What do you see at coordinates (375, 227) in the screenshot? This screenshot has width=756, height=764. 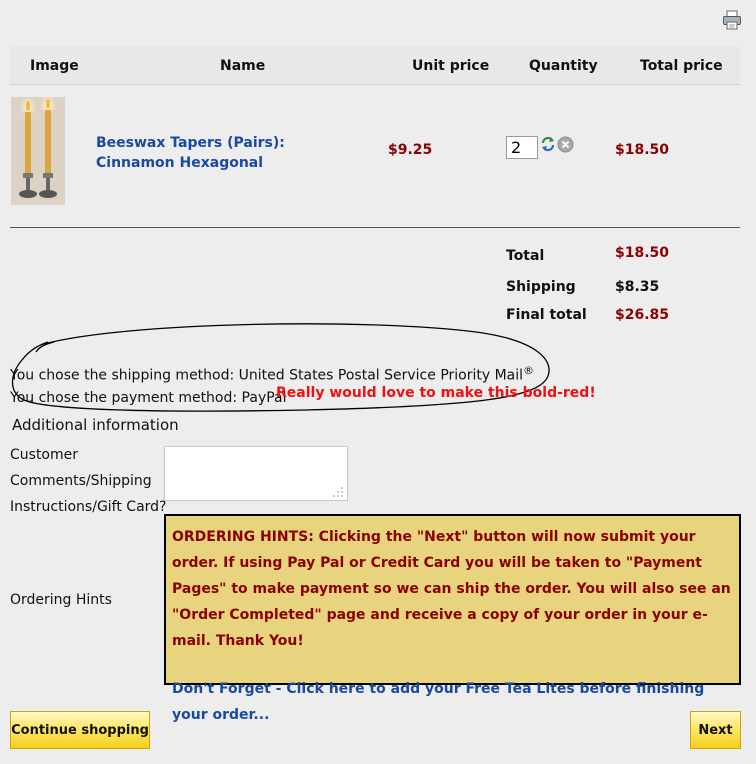 I see `divider` at bounding box center [375, 227].